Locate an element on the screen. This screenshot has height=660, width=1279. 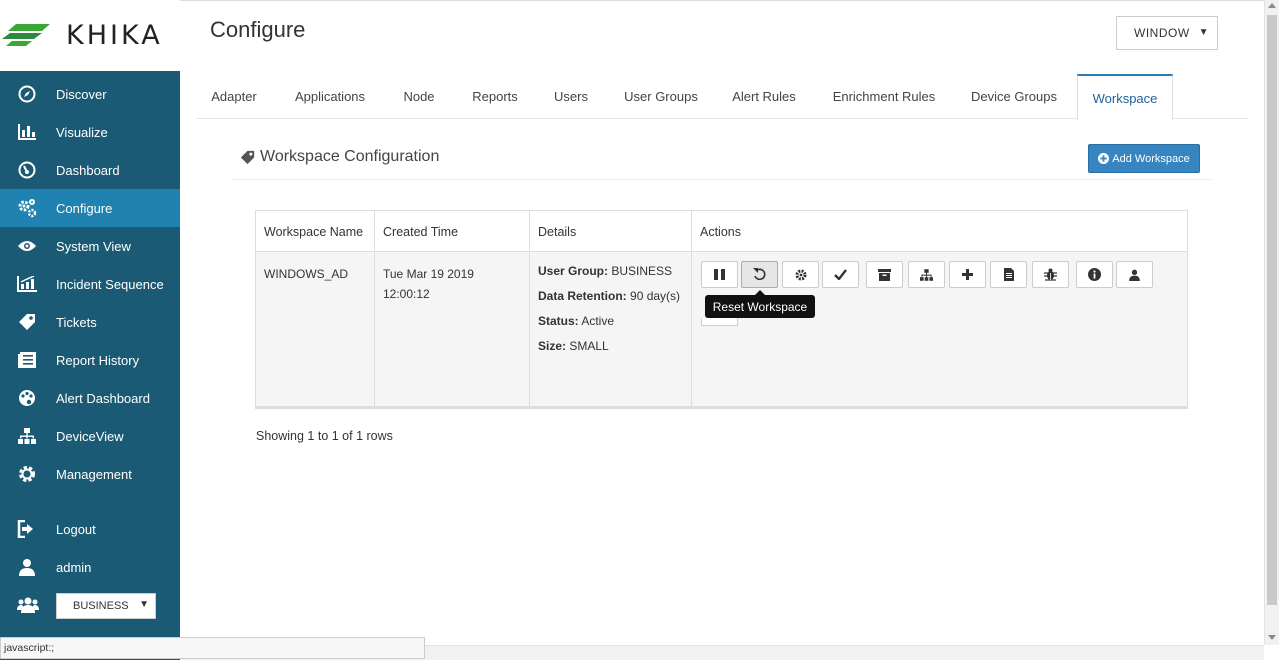
add-workspace-button: Add Workspace is located at coordinates (1144, 158).